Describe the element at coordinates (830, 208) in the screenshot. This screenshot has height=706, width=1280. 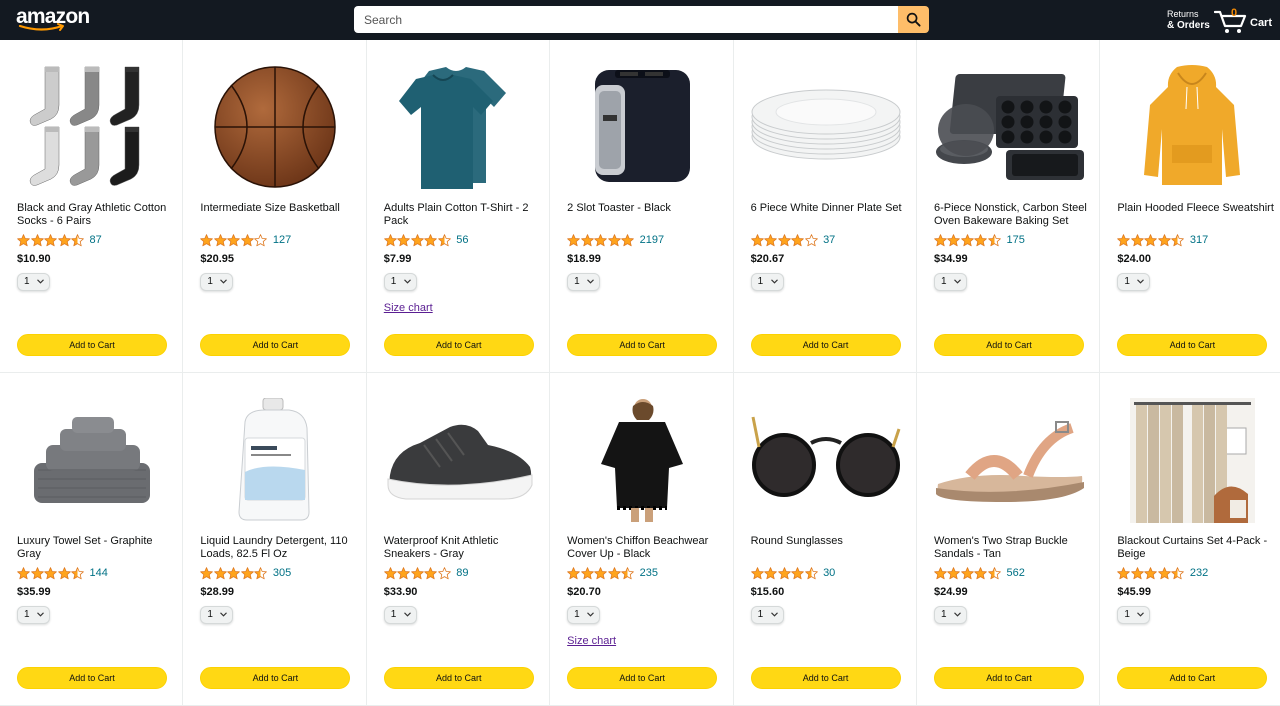
I see `product-title: 6 Piece White Dinner Plate Set` at that location.